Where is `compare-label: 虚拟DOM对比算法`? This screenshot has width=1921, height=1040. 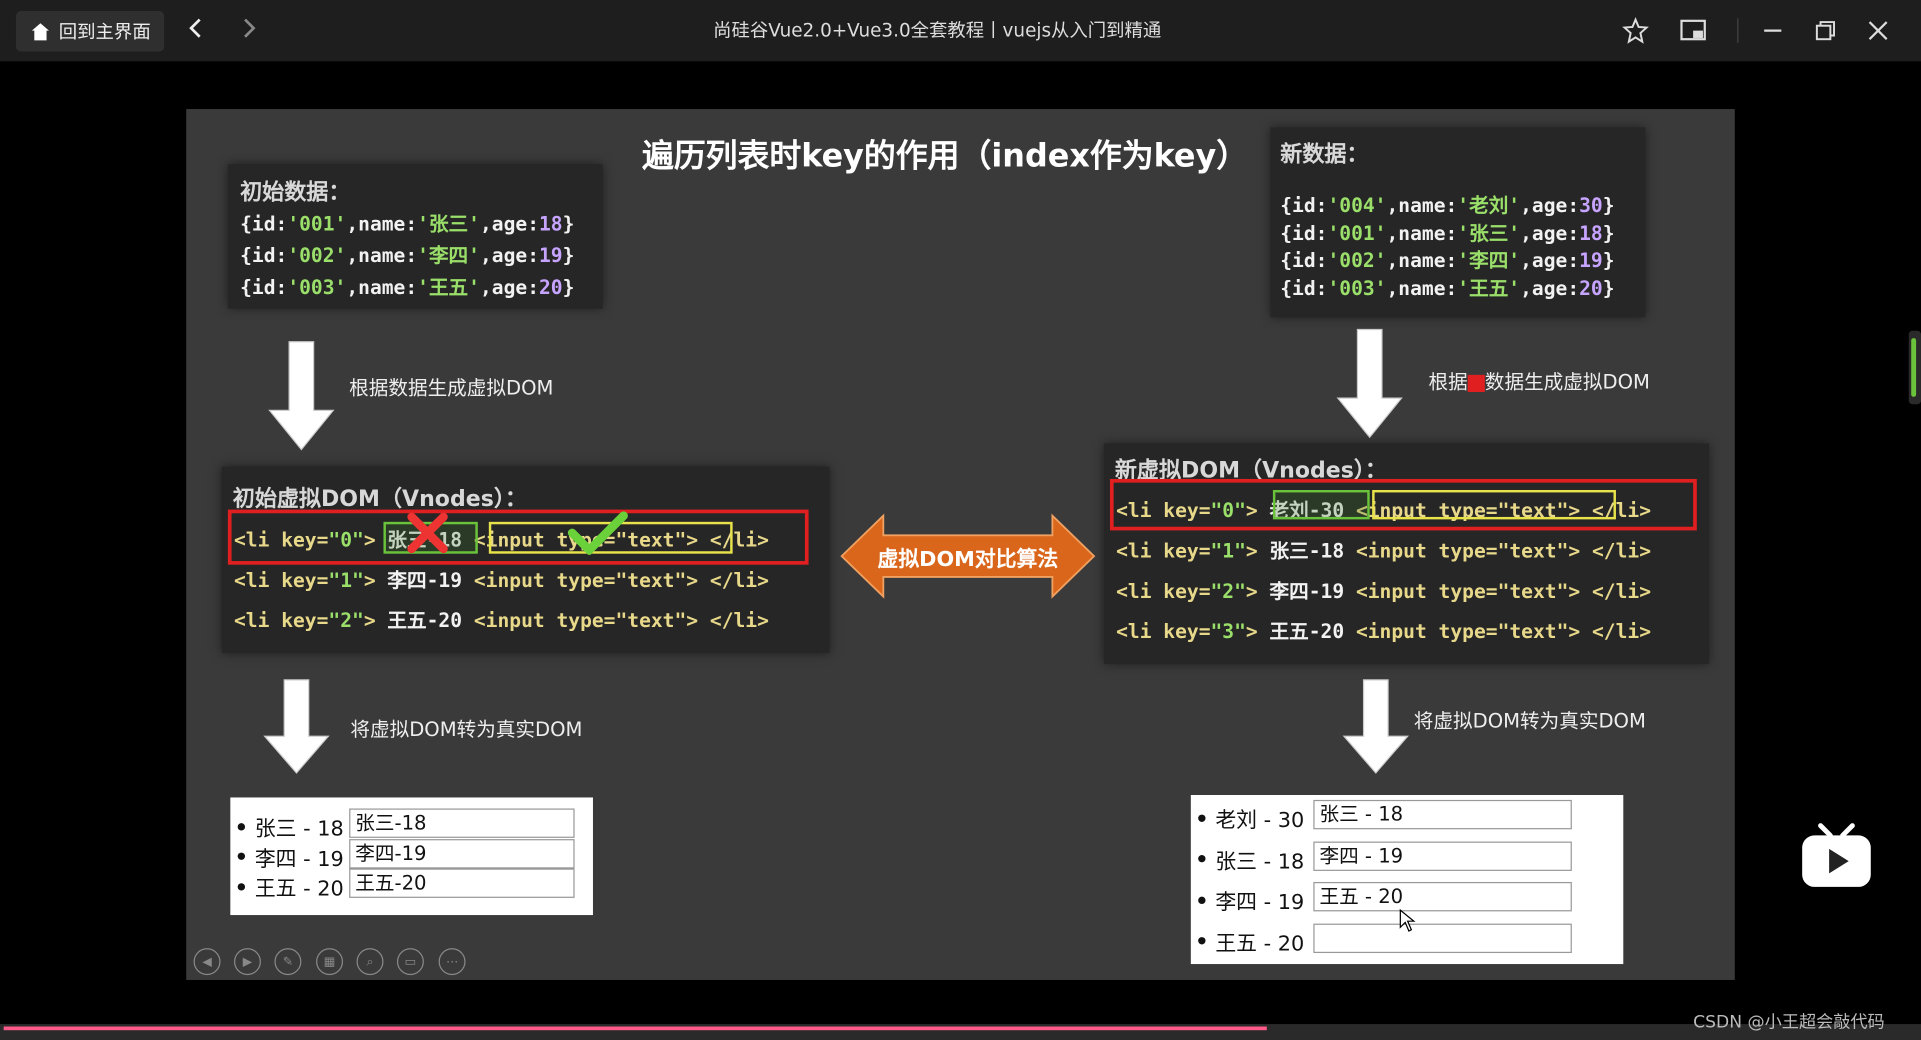 compare-label: 虚拟DOM对比算法 is located at coordinates (968, 560).